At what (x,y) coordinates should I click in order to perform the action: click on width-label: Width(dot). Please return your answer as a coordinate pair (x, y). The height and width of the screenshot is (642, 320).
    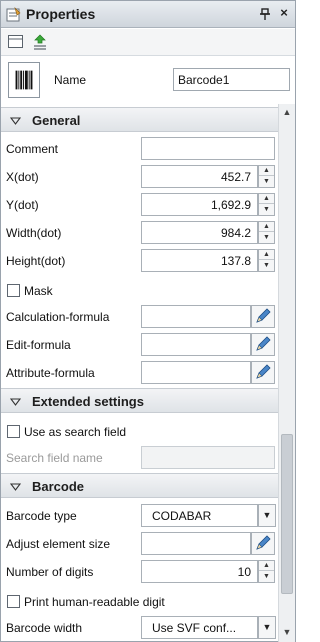
    Looking at the image, I should click on (34, 233).